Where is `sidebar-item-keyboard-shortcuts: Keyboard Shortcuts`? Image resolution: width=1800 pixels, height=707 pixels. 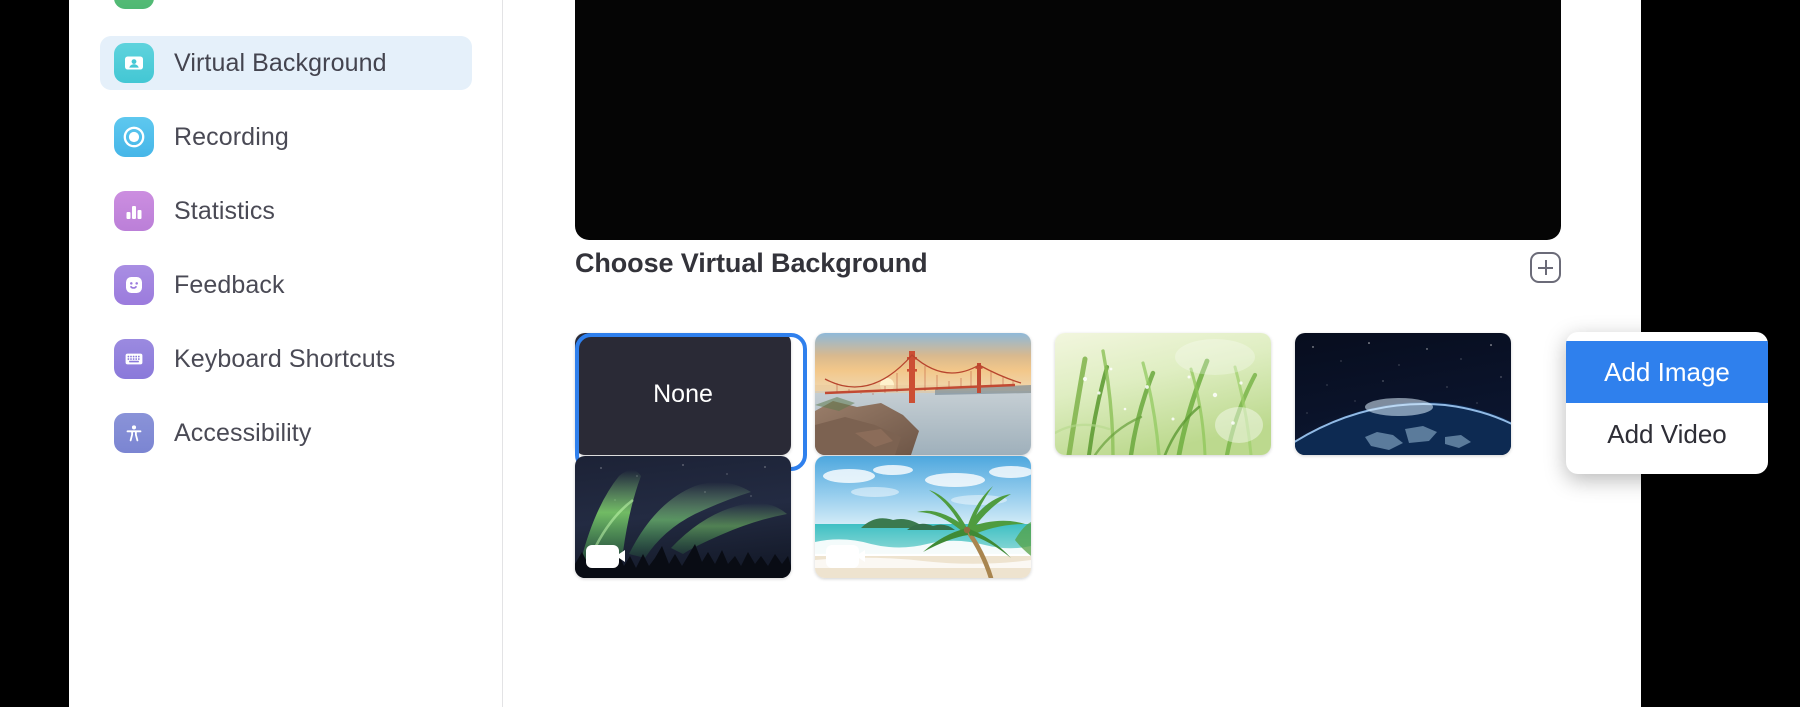 sidebar-item-keyboard-shortcuts: Keyboard Shortcuts is located at coordinates (286, 359).